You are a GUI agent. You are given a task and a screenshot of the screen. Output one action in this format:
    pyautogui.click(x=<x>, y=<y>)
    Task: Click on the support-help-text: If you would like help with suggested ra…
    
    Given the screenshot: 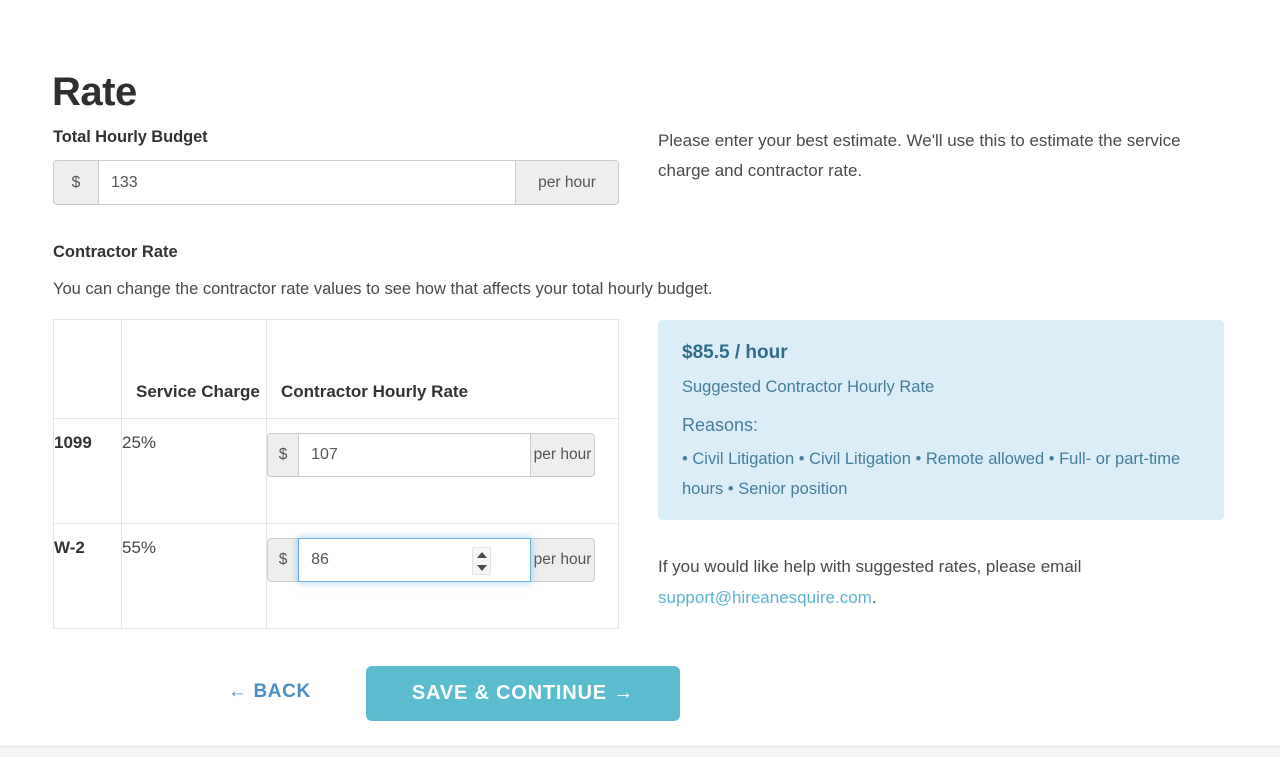 What is the action you would take?
    pyautogui.click(x=928, y=582)
    